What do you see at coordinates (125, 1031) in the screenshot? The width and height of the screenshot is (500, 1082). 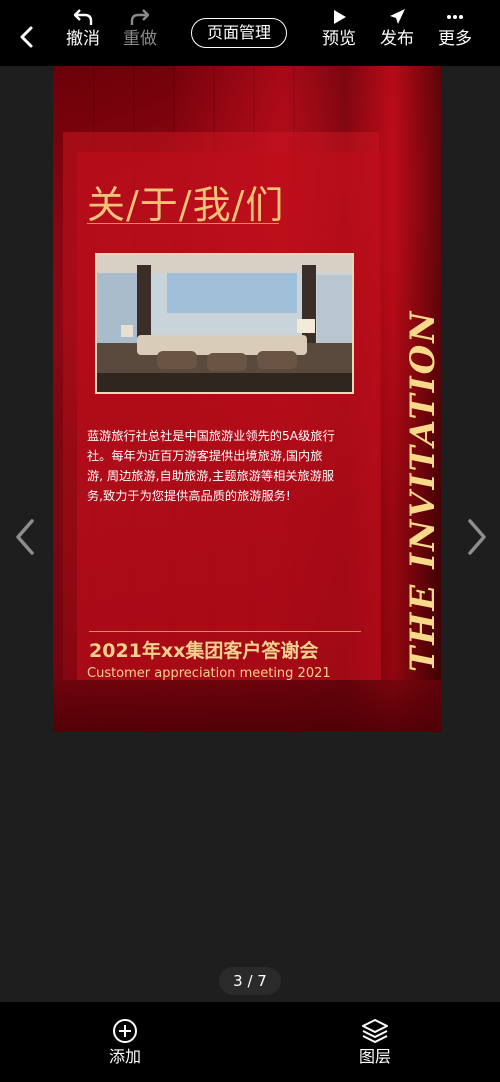 I see `add-circle-icon` at bounding box center [125, 1031].